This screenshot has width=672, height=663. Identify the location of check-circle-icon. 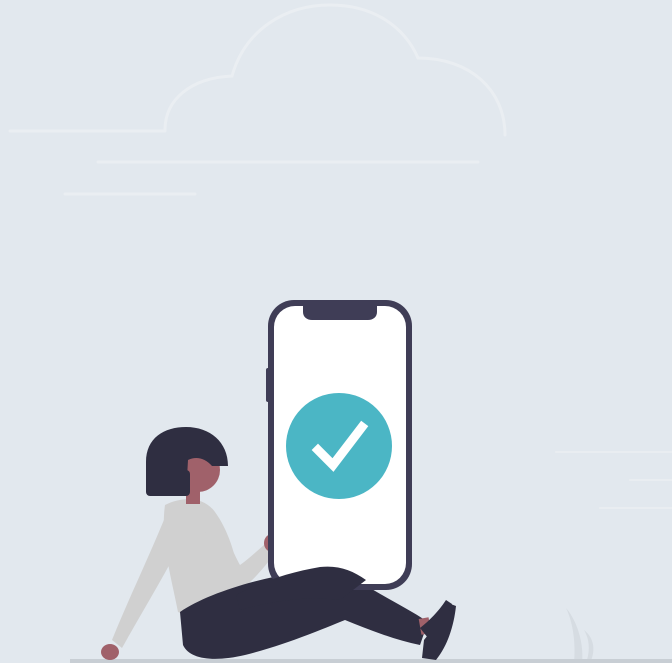
(339, 446).